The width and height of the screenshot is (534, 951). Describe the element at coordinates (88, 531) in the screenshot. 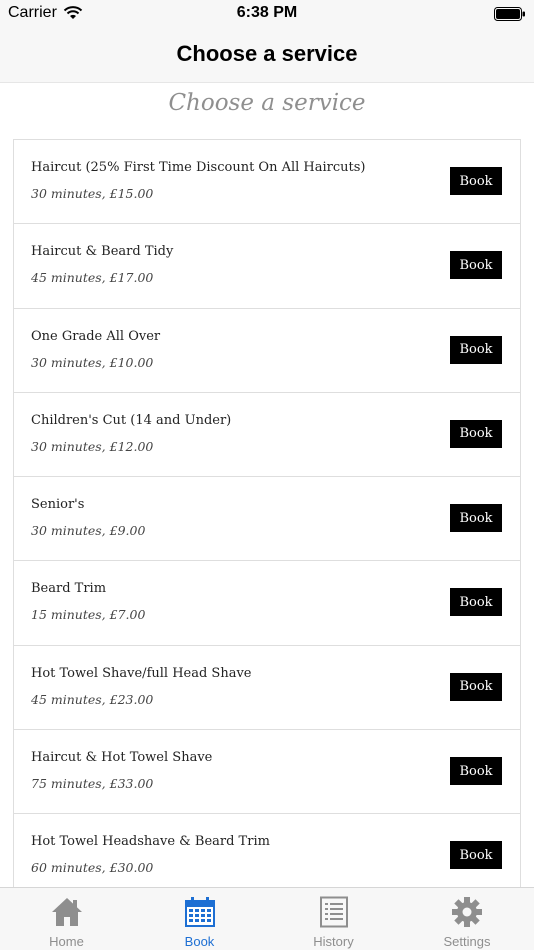

I see `service-duration-price: 30 minutes, £9.00` at that location.